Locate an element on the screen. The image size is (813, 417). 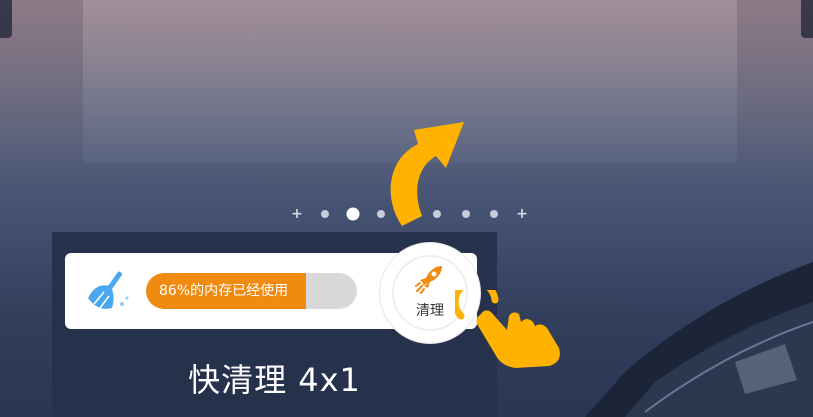
page-indicator: + + is located at coordinates (410, 214).